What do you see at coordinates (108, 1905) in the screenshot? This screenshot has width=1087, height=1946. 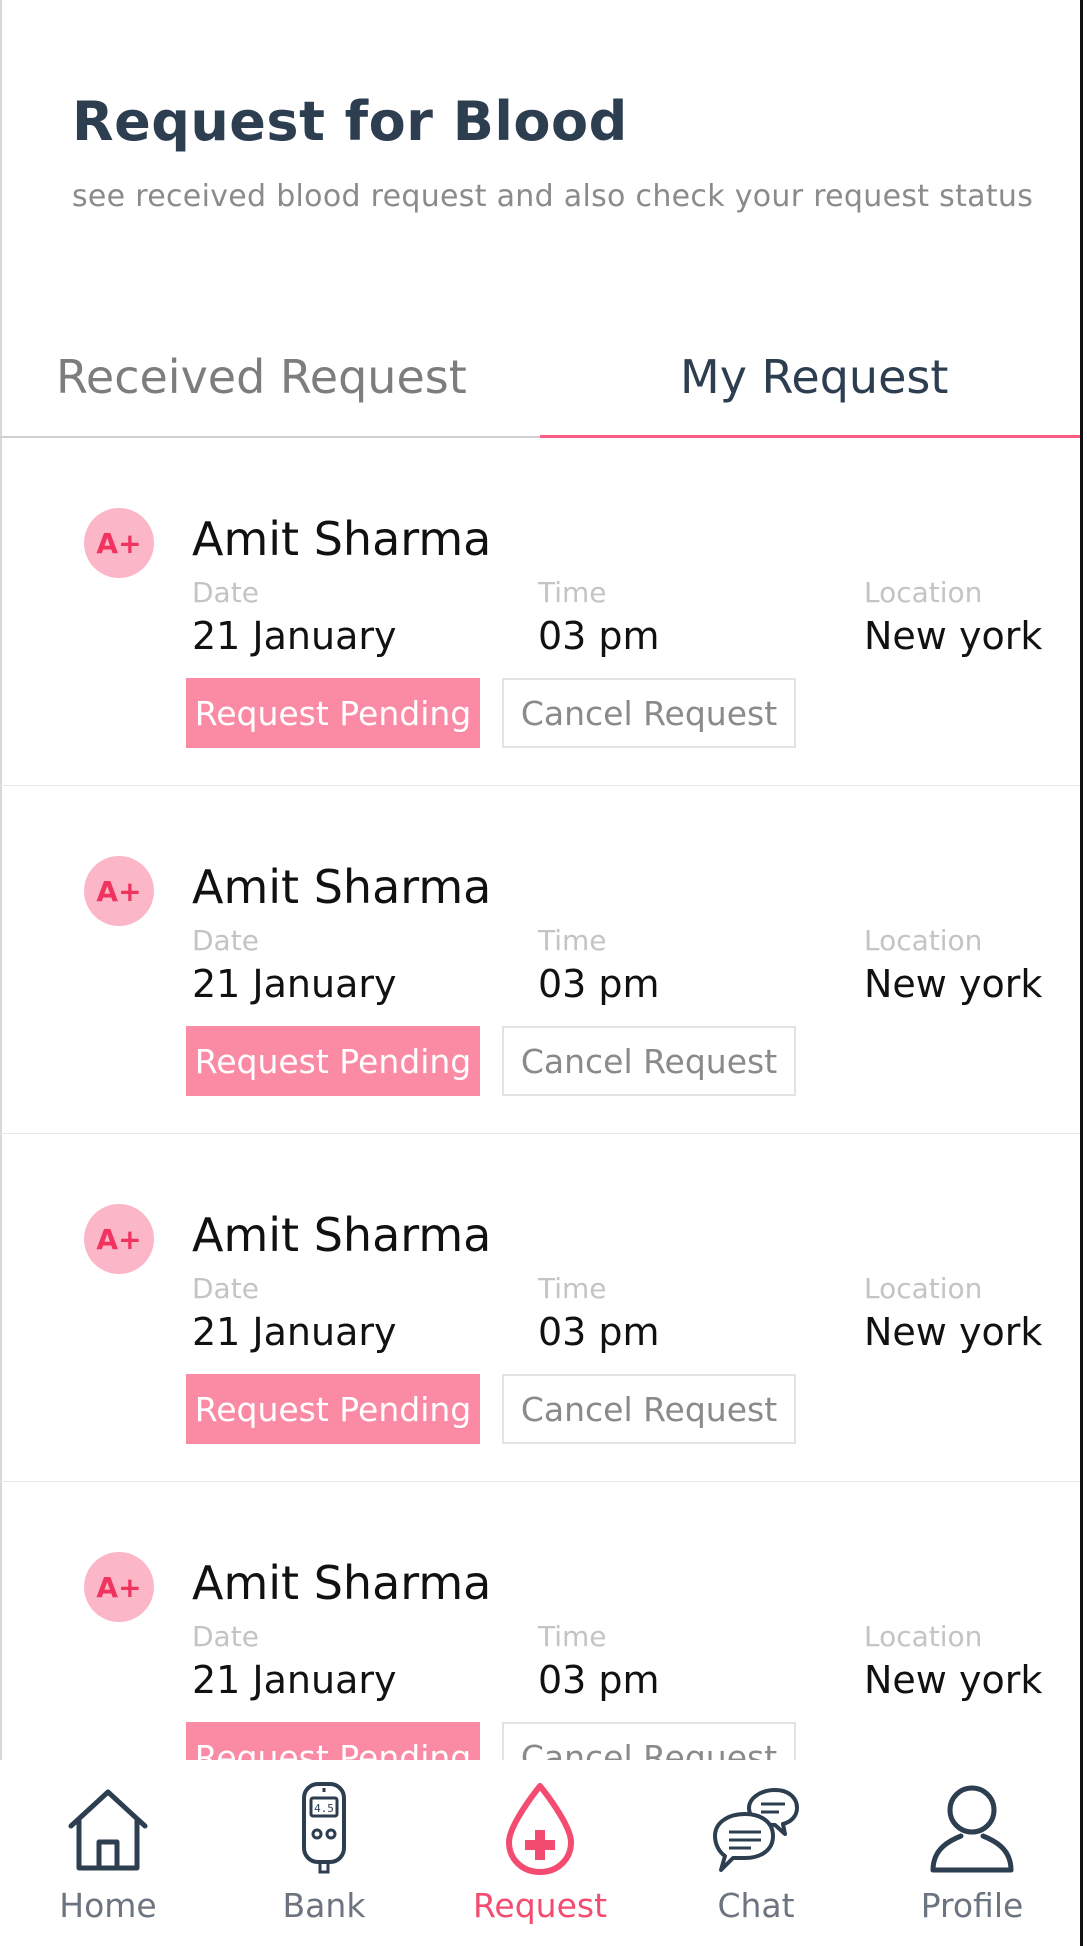 I see `nav-home-label: Home` at bounding box center [108, 1905].